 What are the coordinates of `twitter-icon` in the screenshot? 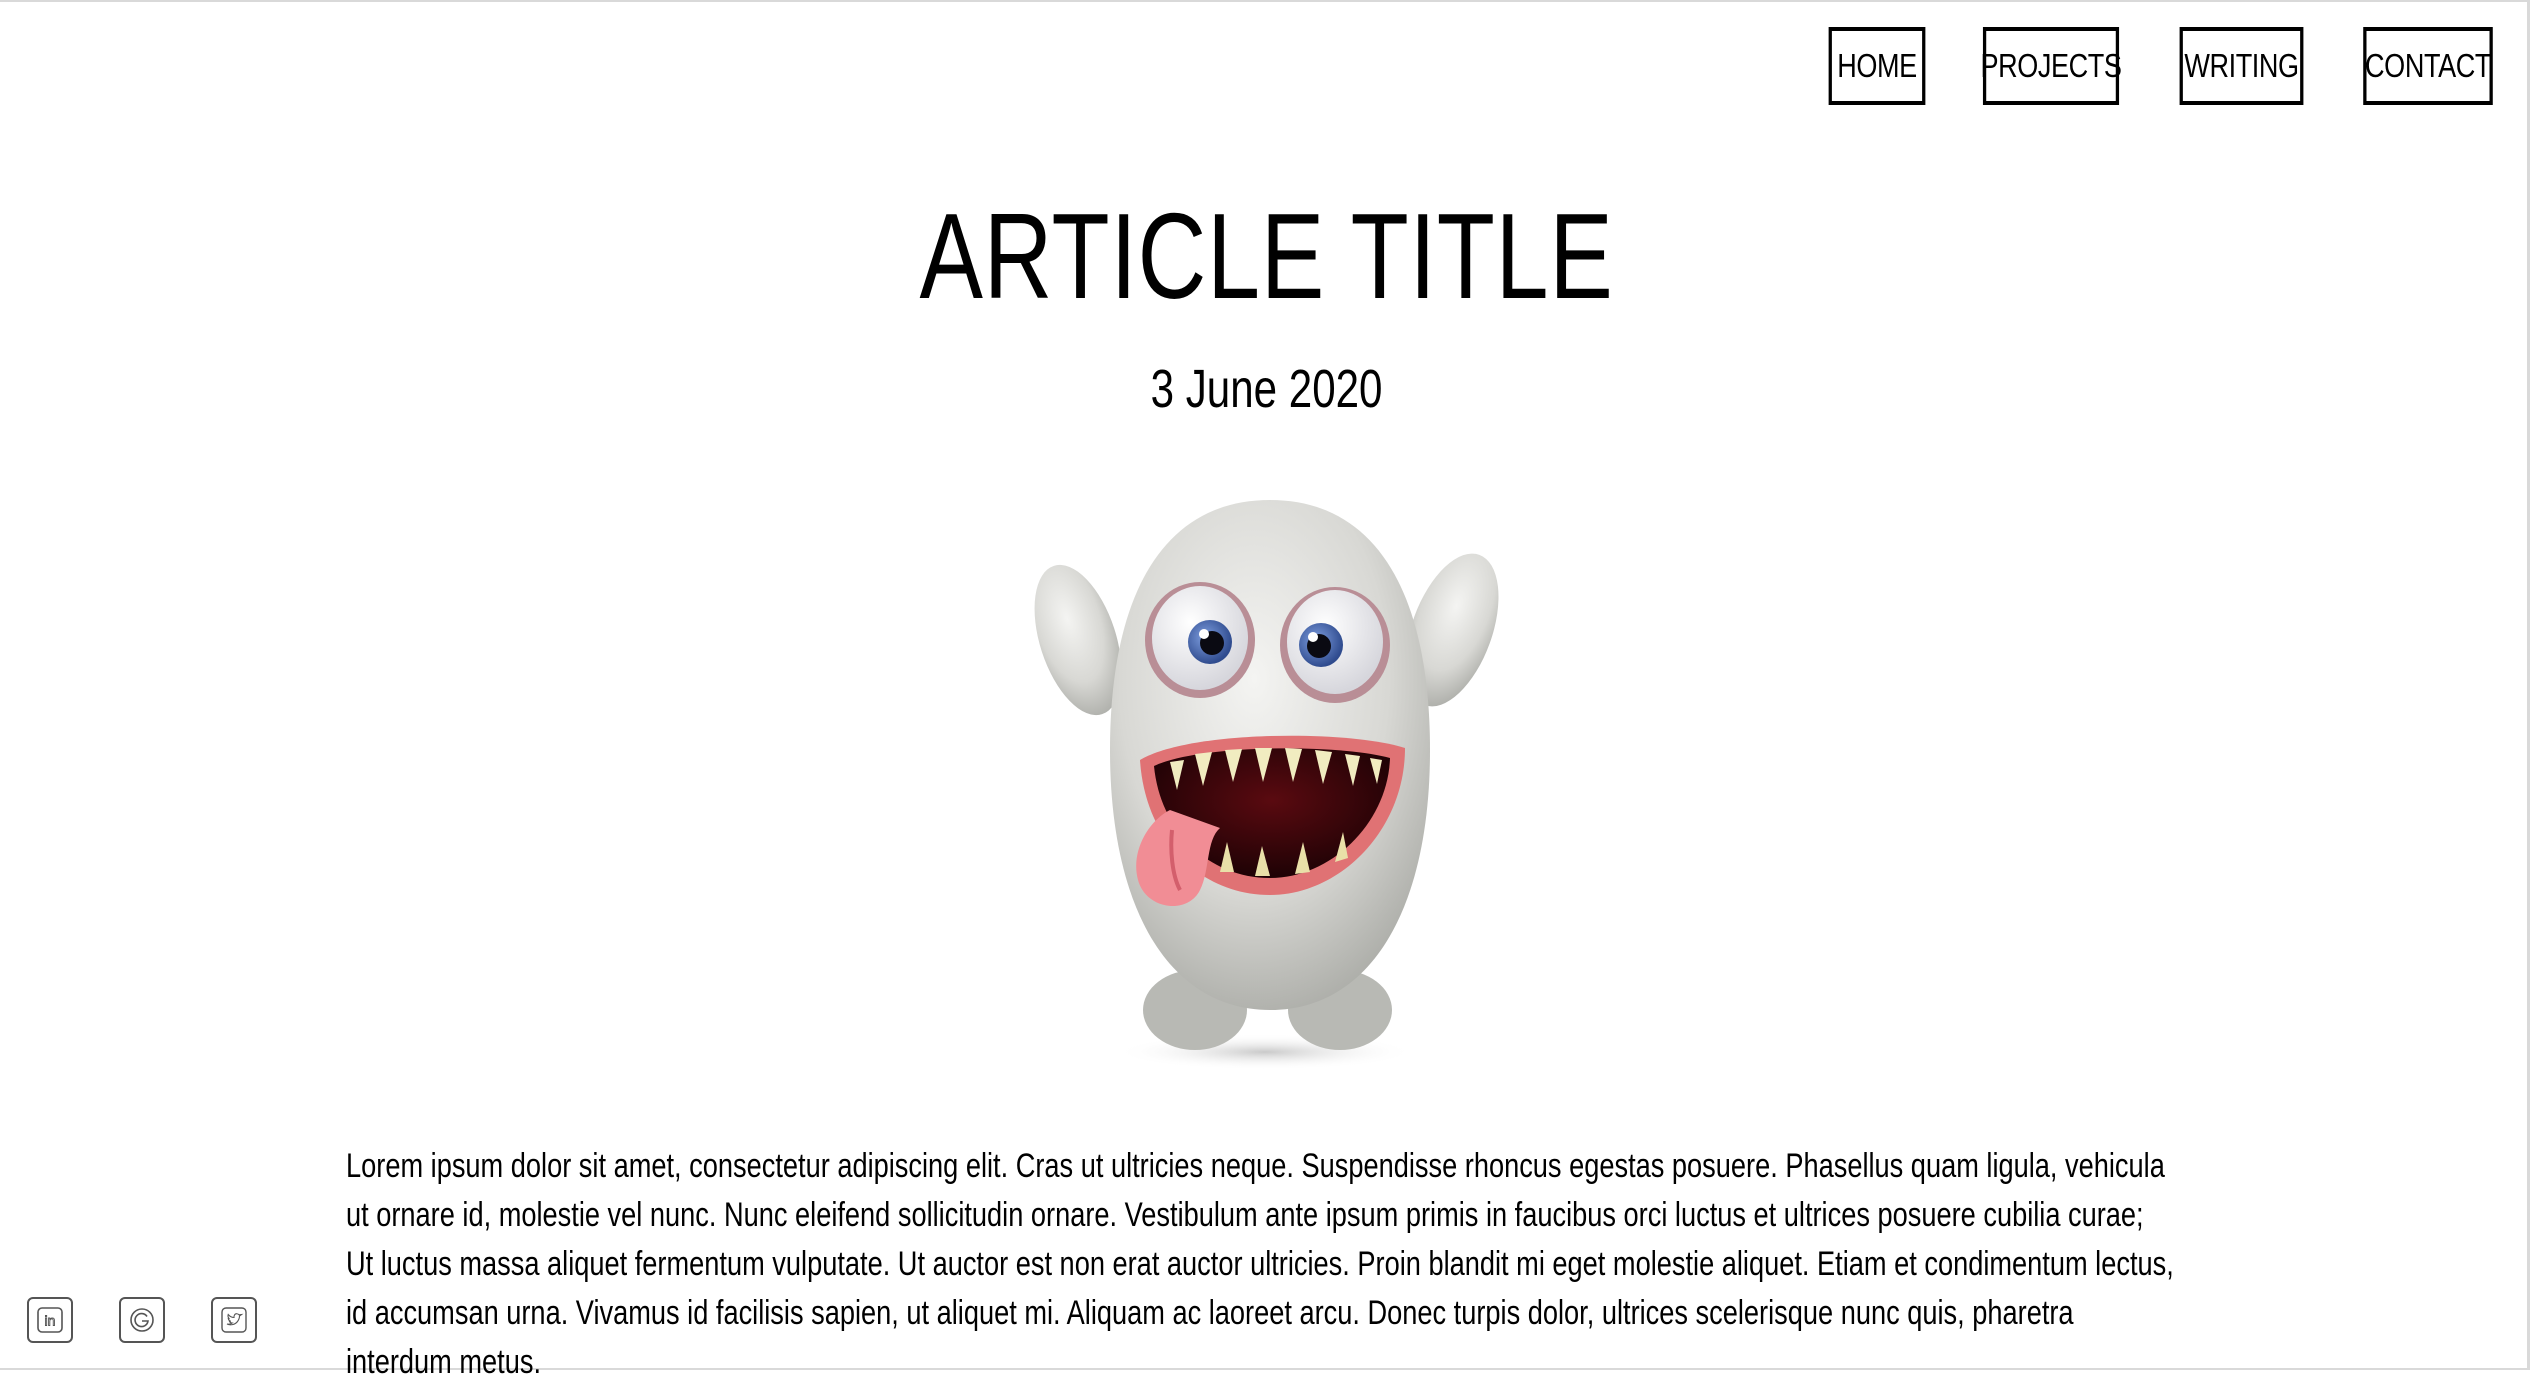 It's located at (234, 1320).